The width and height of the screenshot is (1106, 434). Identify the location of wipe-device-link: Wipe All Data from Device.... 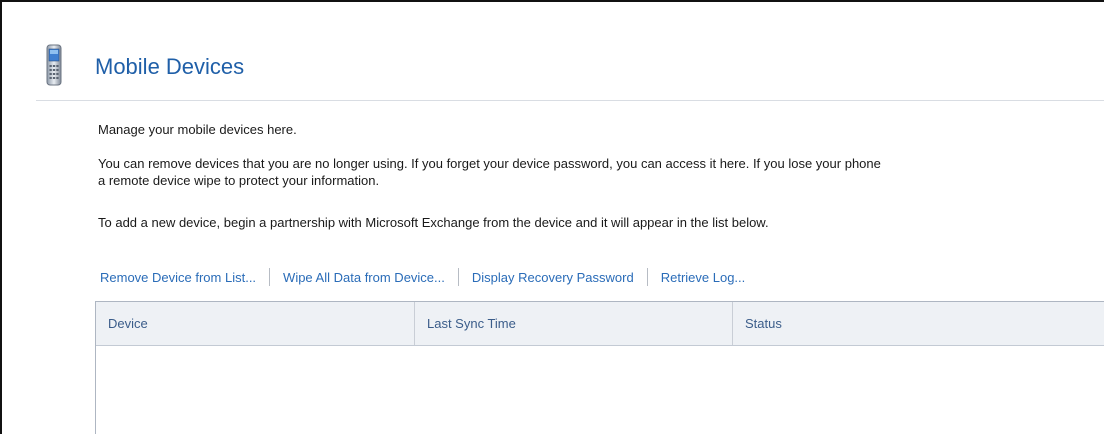
(364, 277).